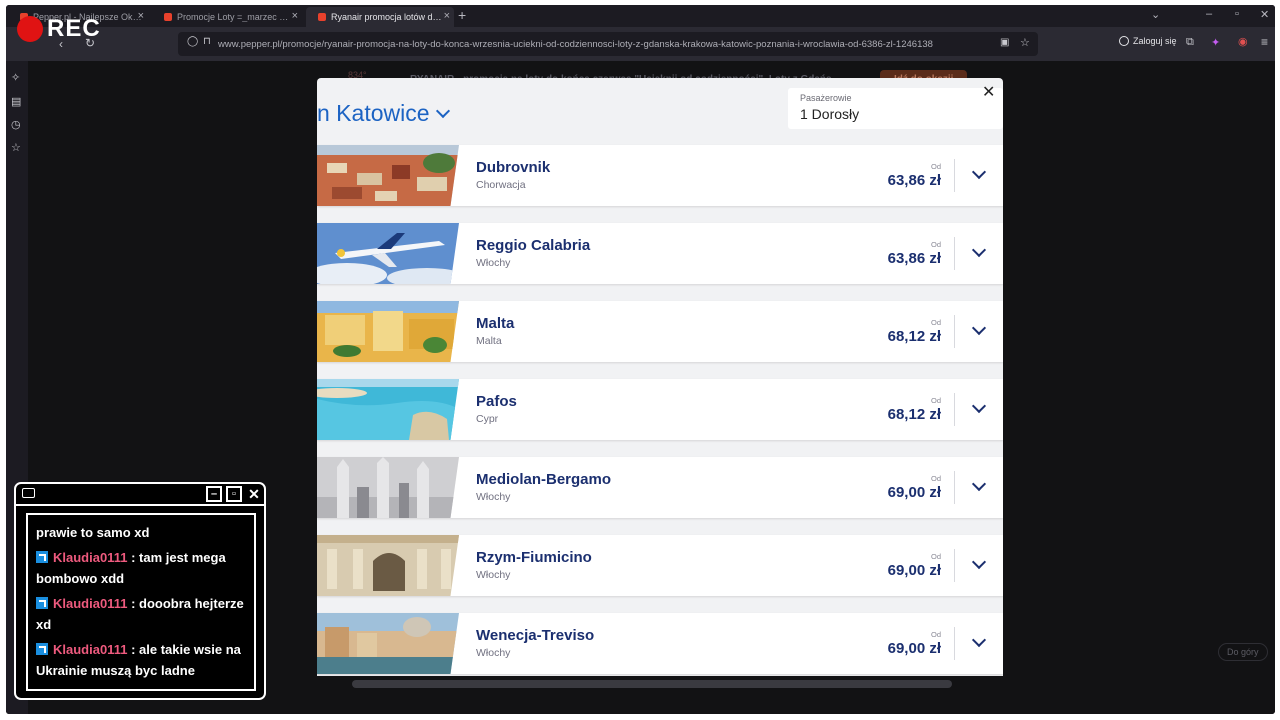 Image resolution: width=1280 pixels, height=720 pixels. What do you see at coordinates (462, 15) in the screenshot?
I see `new-tab-icon: +` at bounding box center [462, 15].